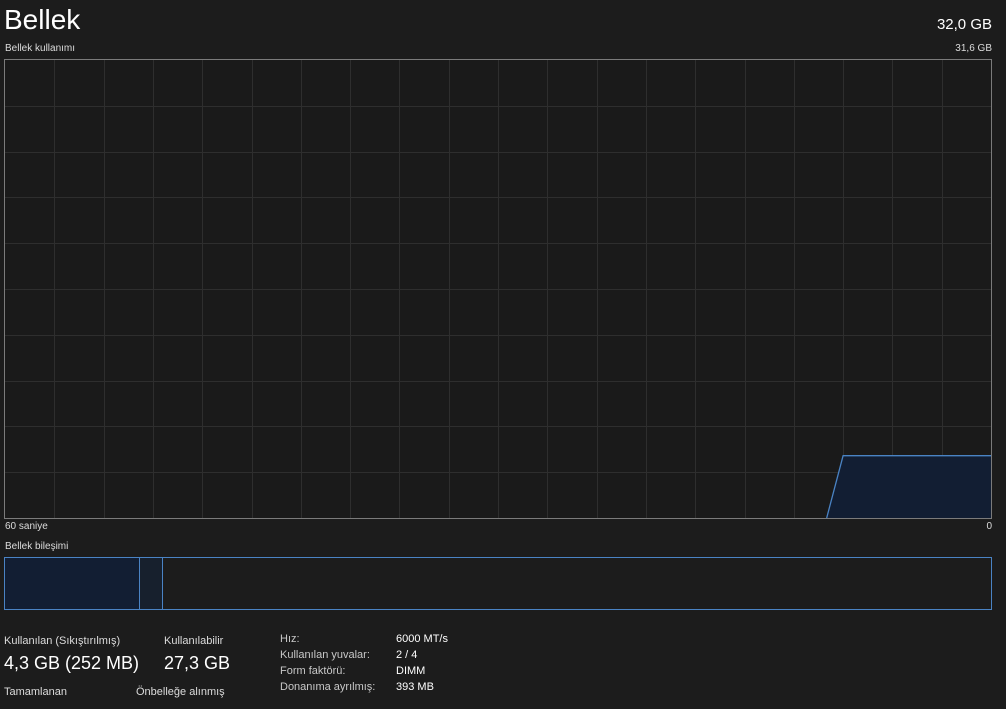  Describe the element at coordinates (908, 486) in the screenshot. I see `usage-area-fill` at that location.